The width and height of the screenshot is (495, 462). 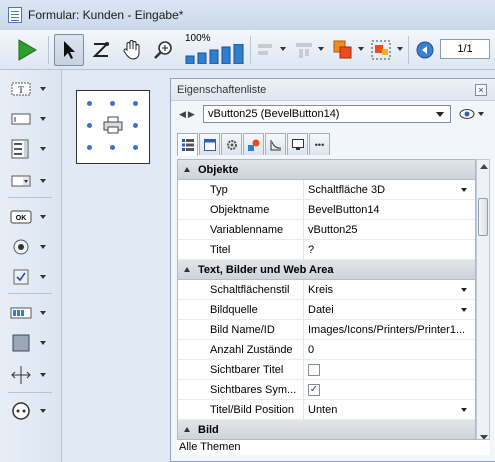 I want to click on pointer-tool, so click(x=69, y=50).